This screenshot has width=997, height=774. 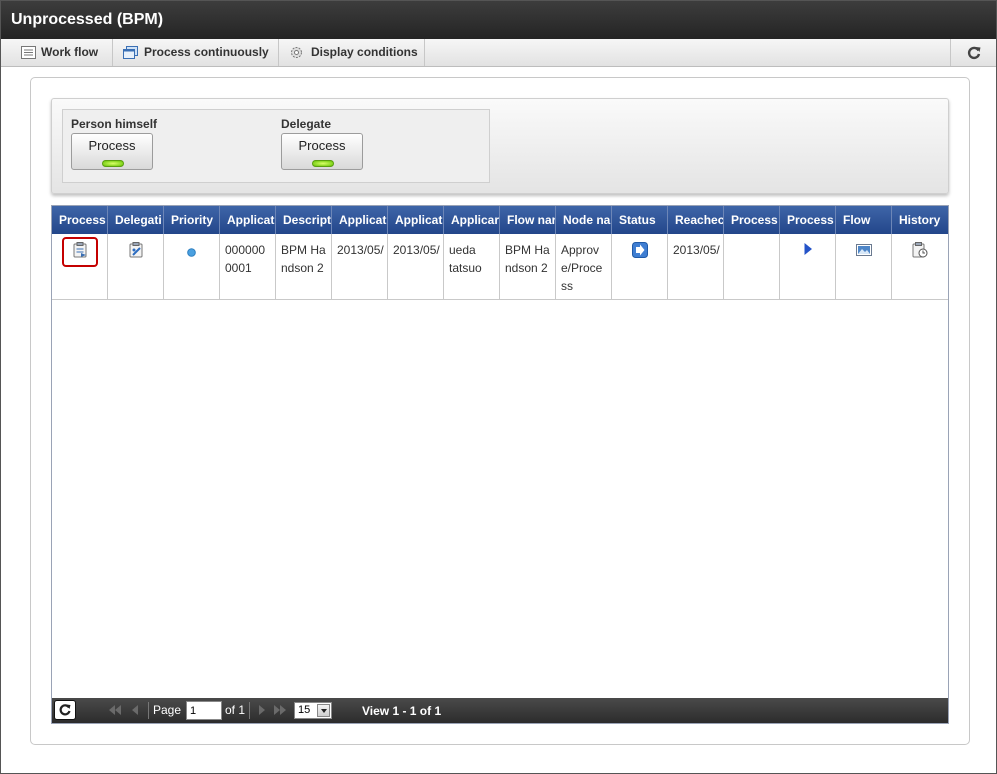 I want to click on col-delegation: Delegati, so click(x=136, y=220).